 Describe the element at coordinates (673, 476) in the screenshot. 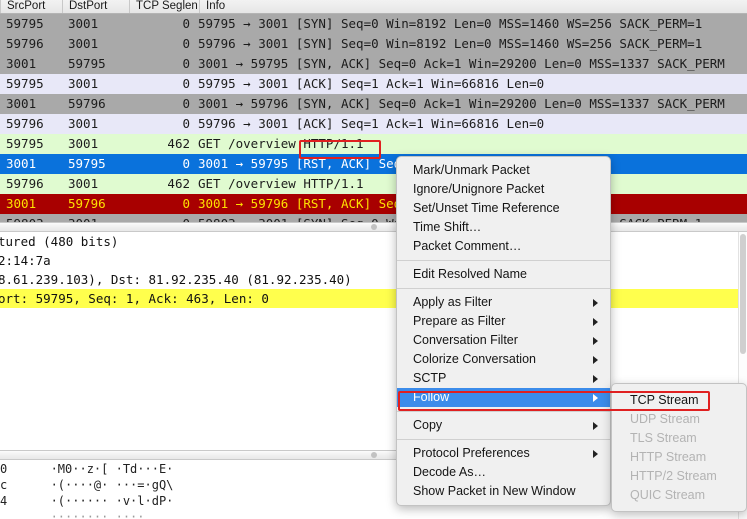

I see `follow-submenu-item: HTTP/2 Stream` at that location.